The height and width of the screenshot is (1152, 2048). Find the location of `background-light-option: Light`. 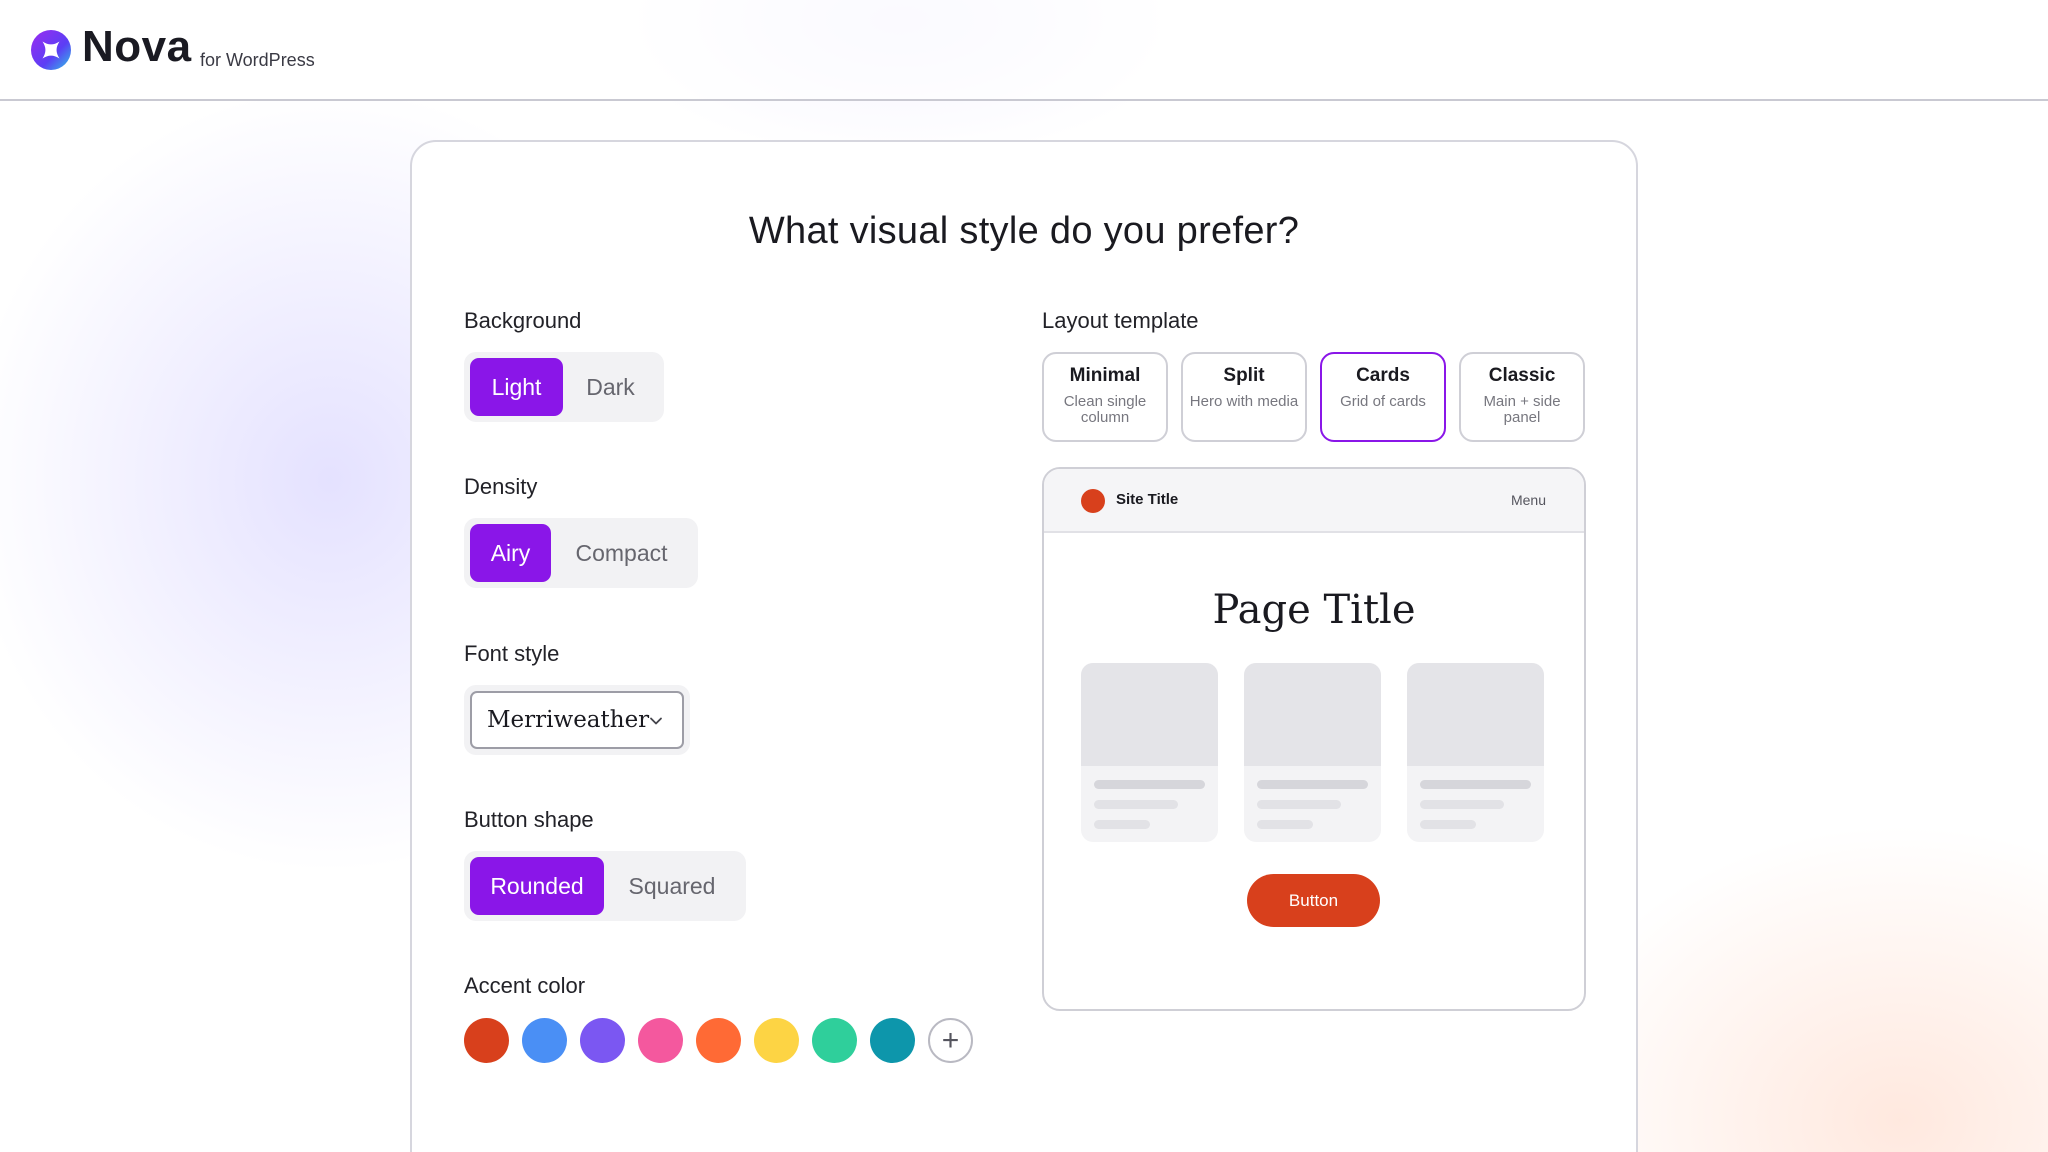

background-light-option: Light is located at coordinates (516, 387).